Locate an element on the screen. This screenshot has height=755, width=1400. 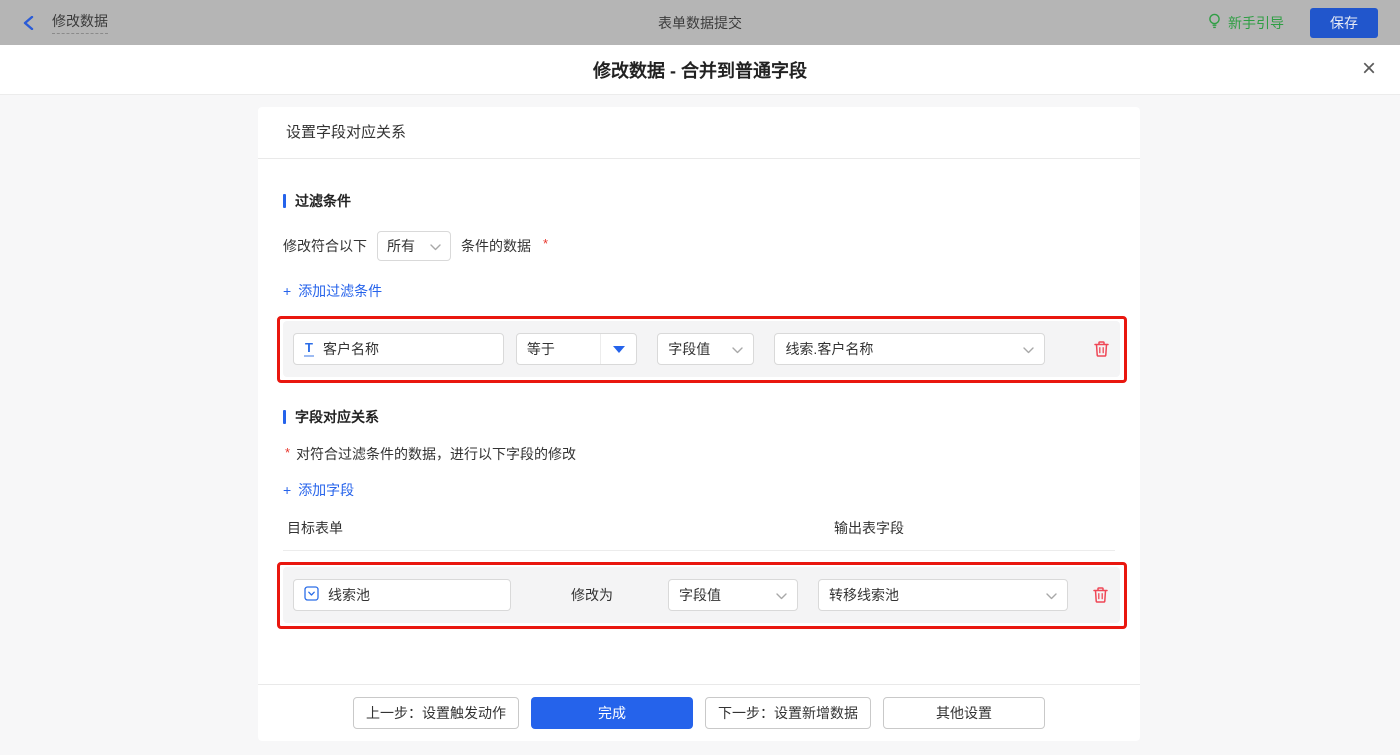
text-field-icon: T is located at coordinates (309, 348).